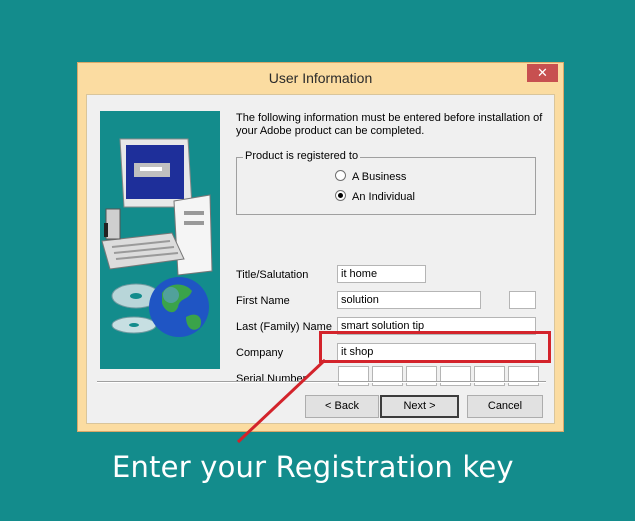  I want to click on annotation-line, so click(281, 401).